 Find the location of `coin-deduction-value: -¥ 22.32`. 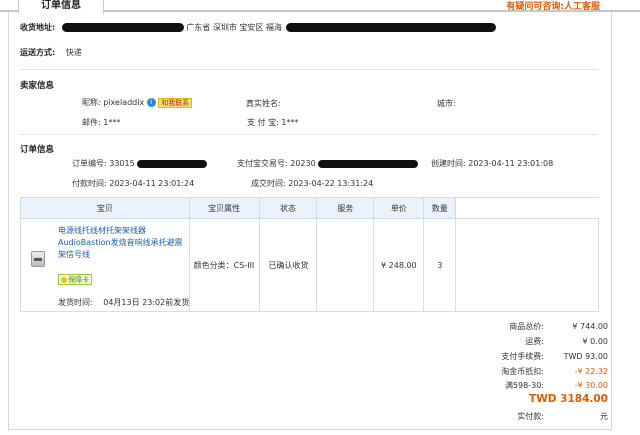

coin-deduction-value: -¥ 22.32 is located at coordinates (591, 371).